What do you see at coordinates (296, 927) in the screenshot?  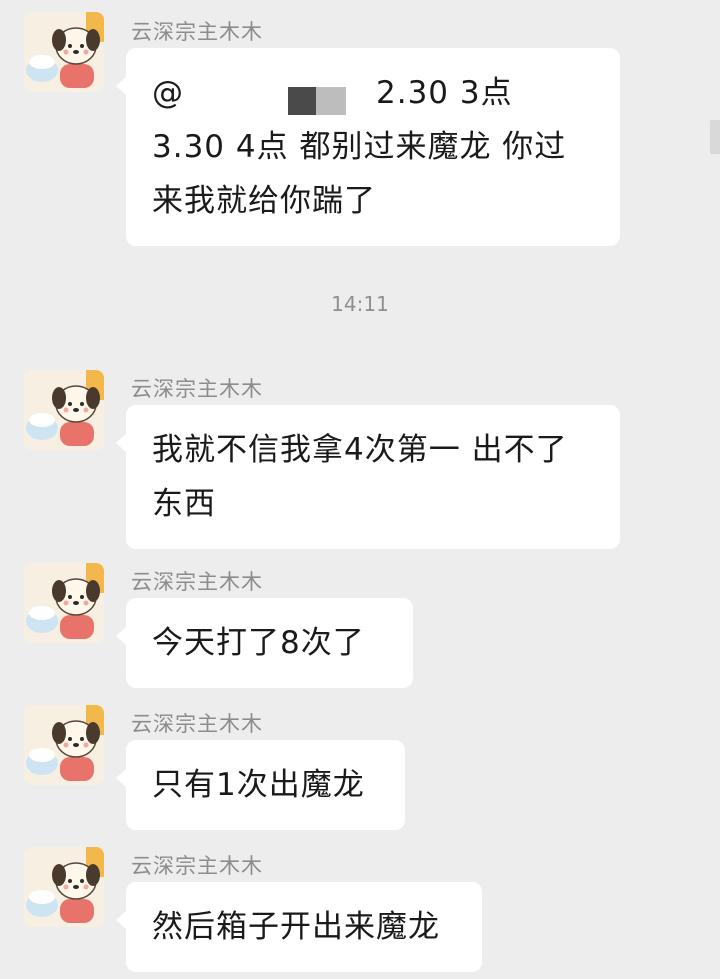 I see `message-text: 然后箱子开出来魔龙` at bounding box center [296, 927].